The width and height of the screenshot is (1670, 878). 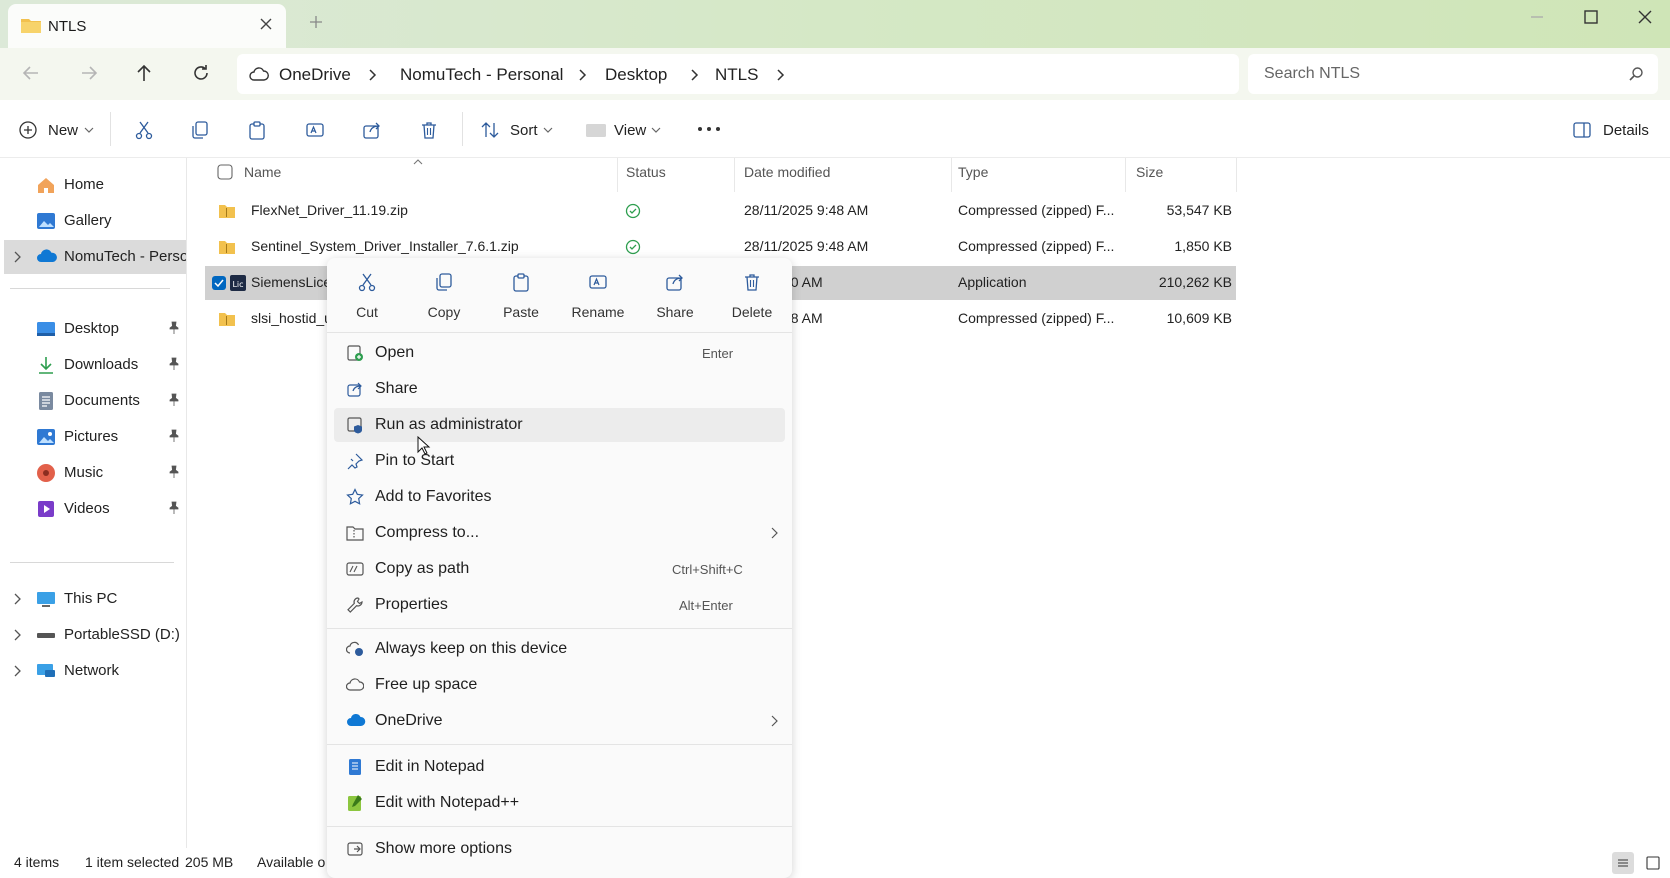 I want to click on copy-icon, so click(x=200, y=130).